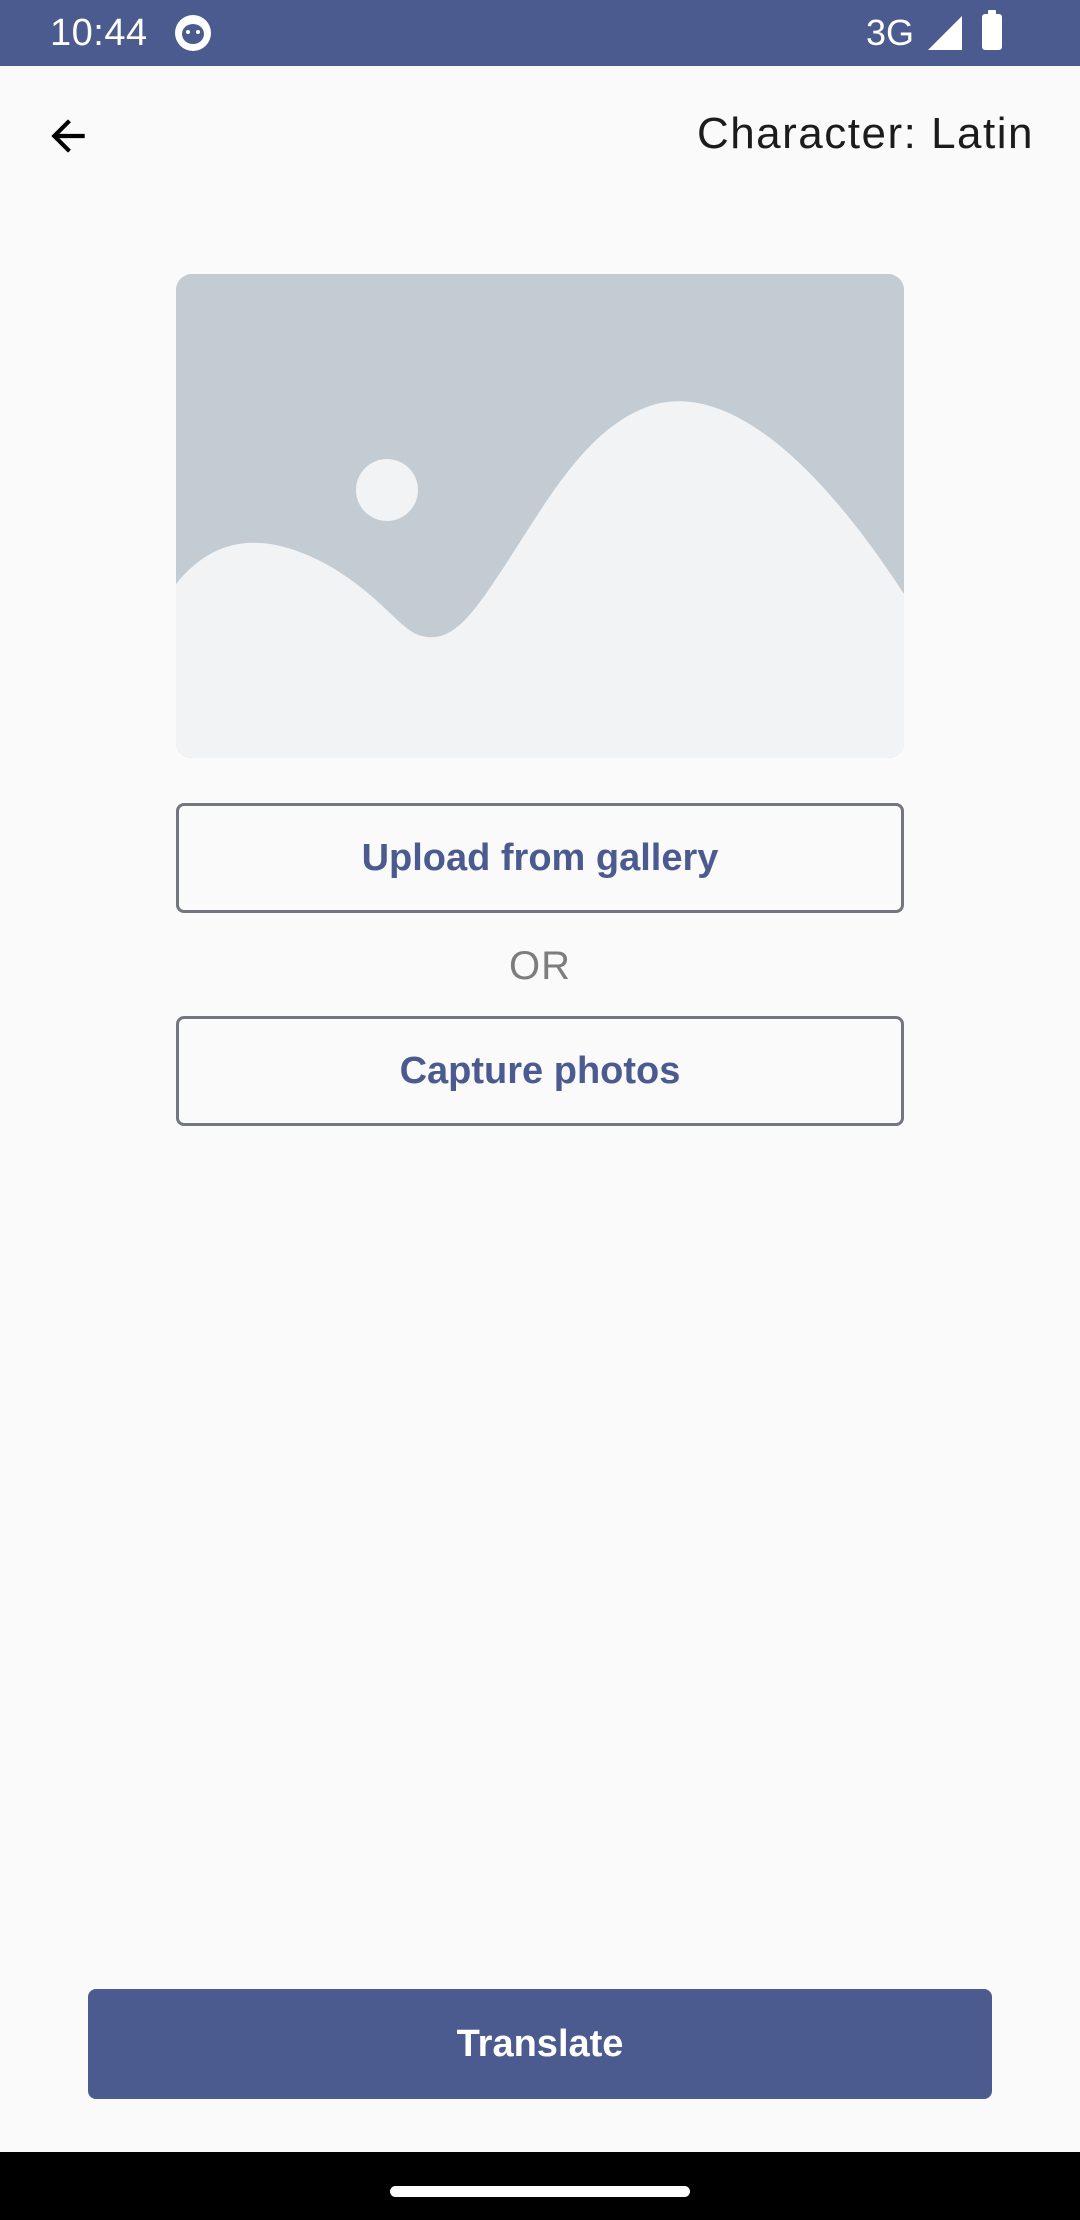 The height and width of the screenshot is (2220, 1080). I want to click on navigation-bar, so click(540, 2186).